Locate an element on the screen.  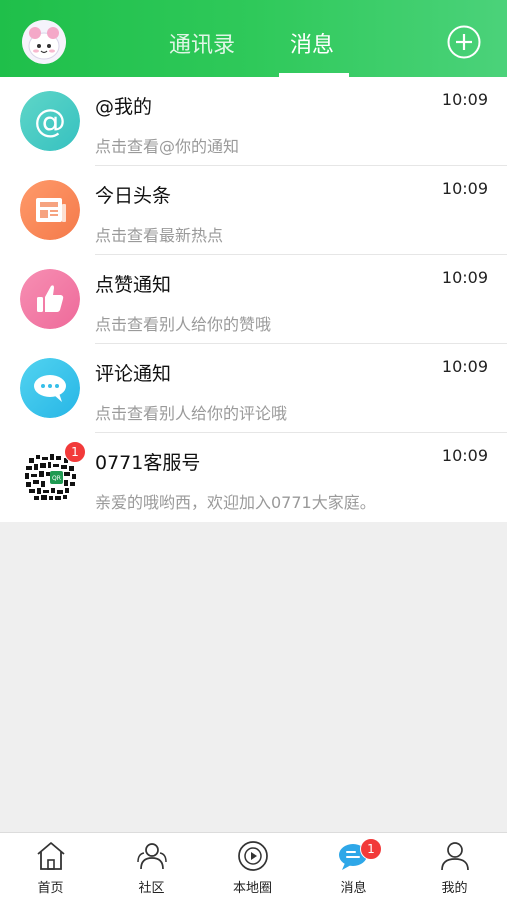
tab-contacts: 通讯录 is located at coordinates (202, 43).